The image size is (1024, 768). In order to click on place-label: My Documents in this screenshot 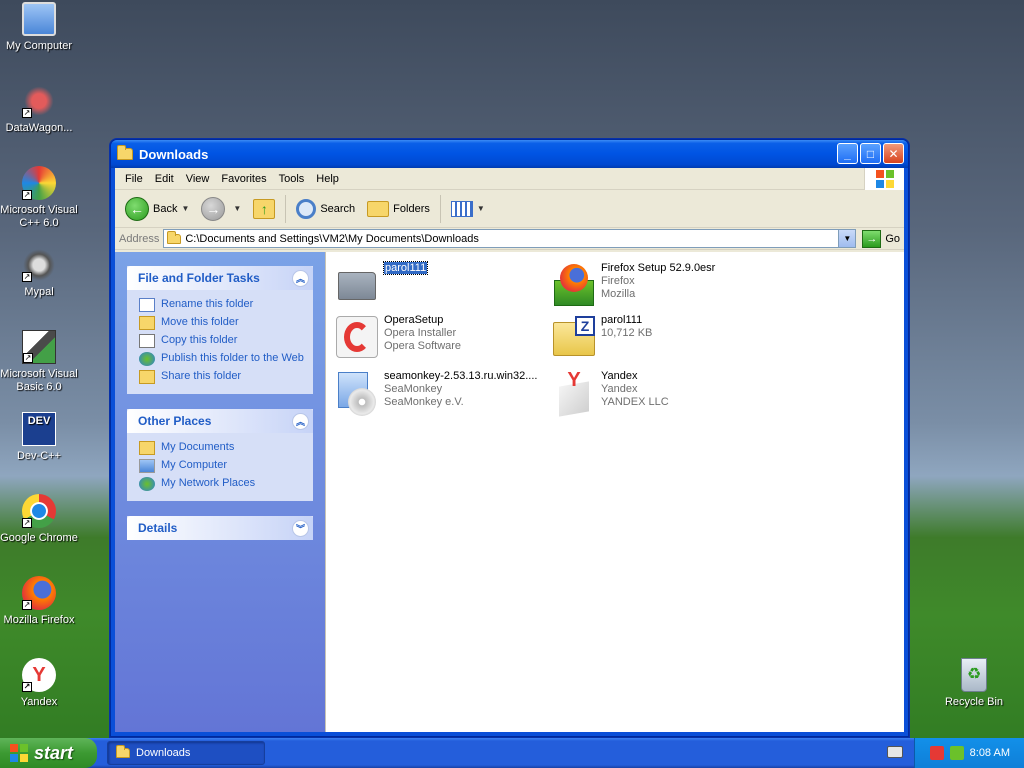, I will do `click(198, 447)`.